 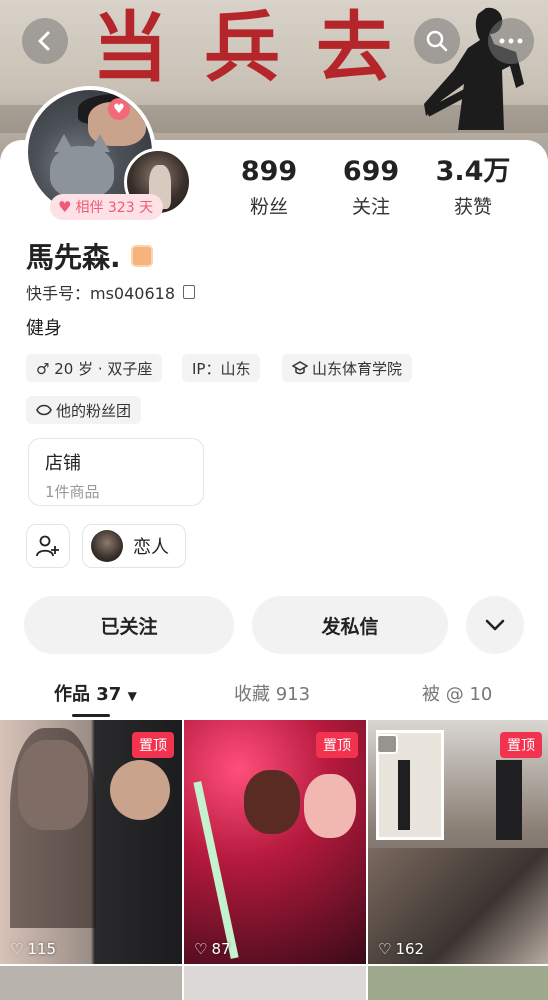 What do you see at coordinates (221, 949) in the screenshot?
I see `likes-value: 87` at bounding box center [221, 949].